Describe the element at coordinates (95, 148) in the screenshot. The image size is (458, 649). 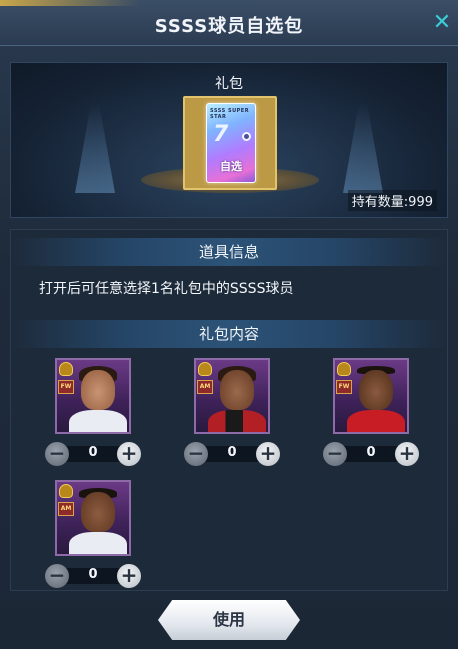
I see `light-beam-left` at that location.